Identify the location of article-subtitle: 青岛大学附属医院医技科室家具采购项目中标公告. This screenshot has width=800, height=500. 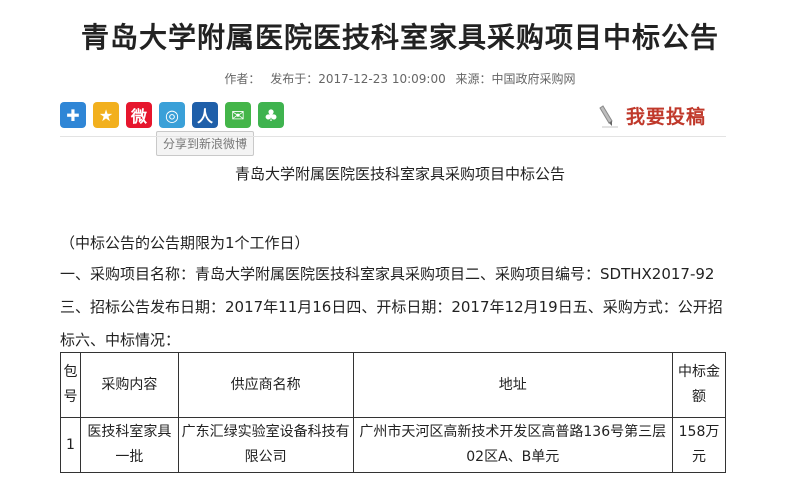
(399, 174).